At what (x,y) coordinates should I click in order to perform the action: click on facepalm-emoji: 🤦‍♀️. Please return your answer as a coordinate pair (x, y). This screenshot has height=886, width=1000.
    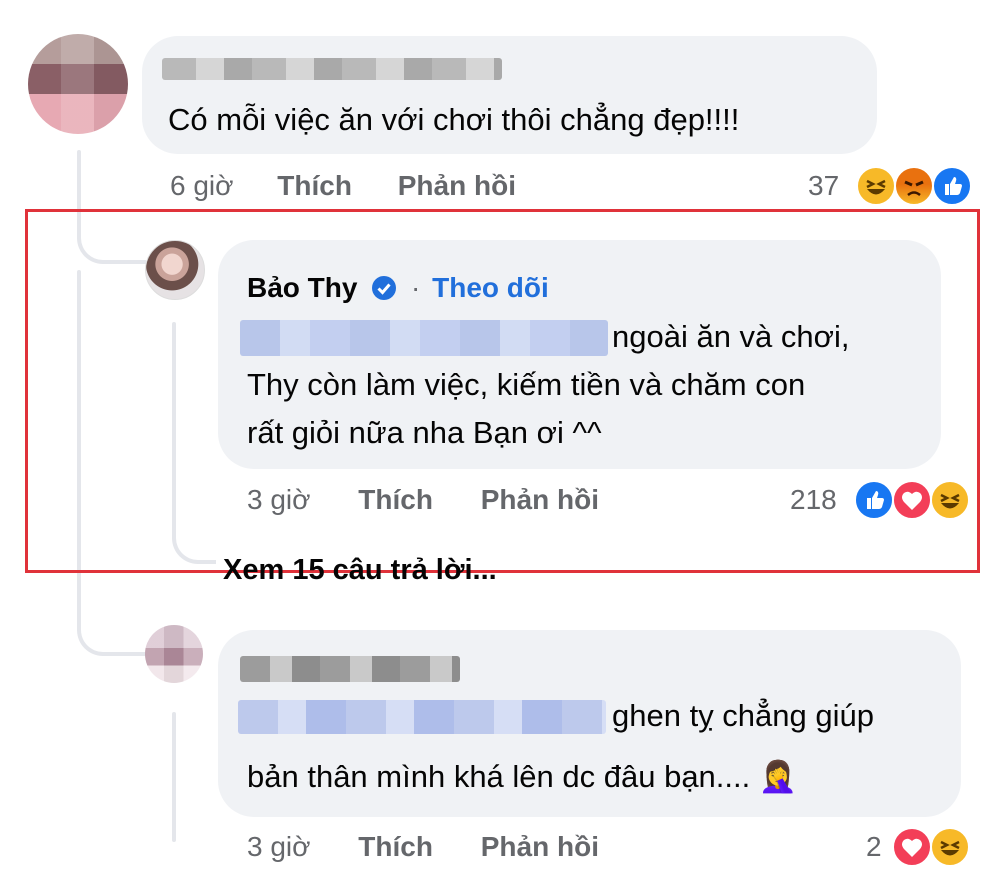
    Looking at the image, I should click on (778, 777).